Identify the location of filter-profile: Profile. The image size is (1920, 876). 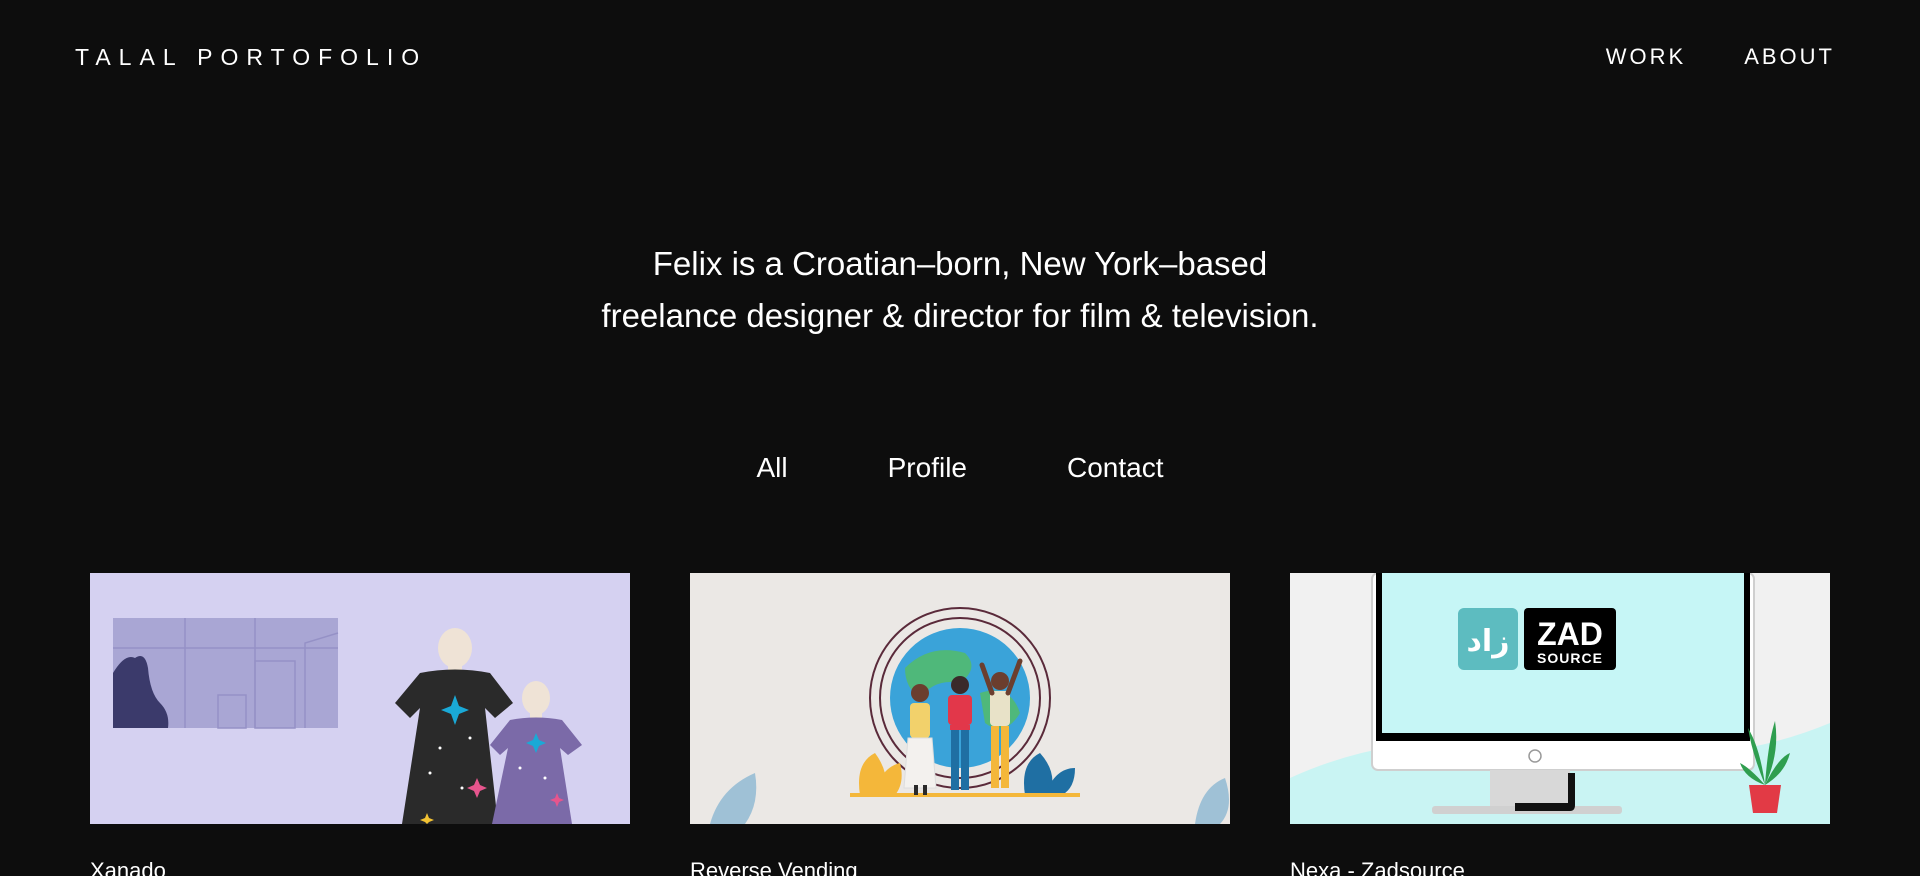
(927, 468).